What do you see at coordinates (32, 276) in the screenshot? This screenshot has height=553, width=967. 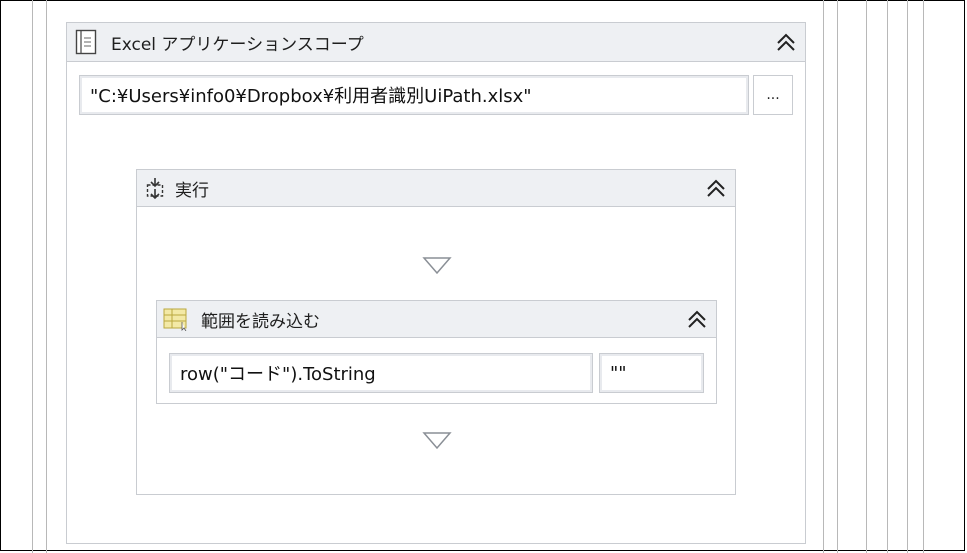 I see `container-border-left` at bounding box center [32, 276].